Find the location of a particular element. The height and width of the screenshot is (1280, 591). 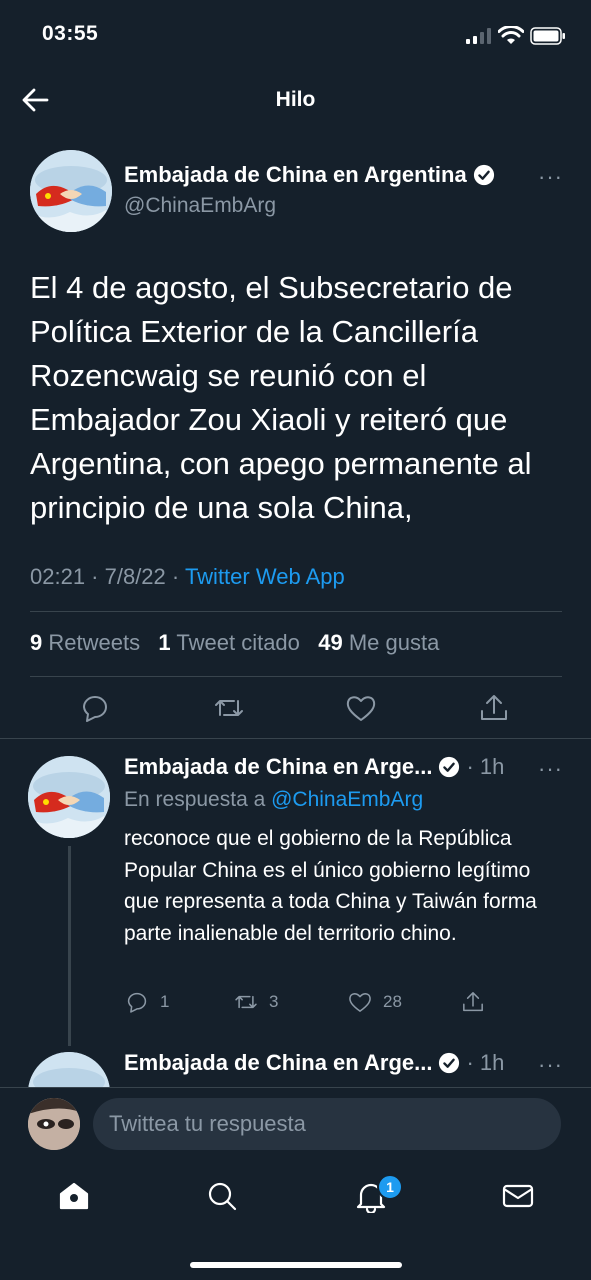

reply-button is located at coordinates (95, 708).